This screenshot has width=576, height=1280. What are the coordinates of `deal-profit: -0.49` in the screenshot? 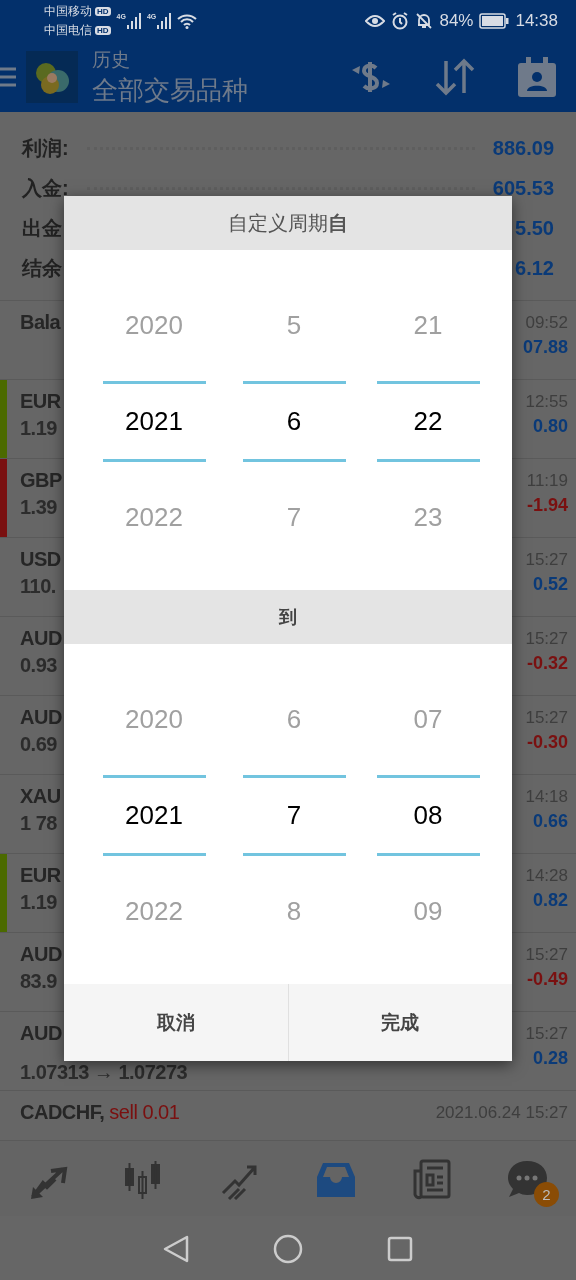 It's located at (547, 979).